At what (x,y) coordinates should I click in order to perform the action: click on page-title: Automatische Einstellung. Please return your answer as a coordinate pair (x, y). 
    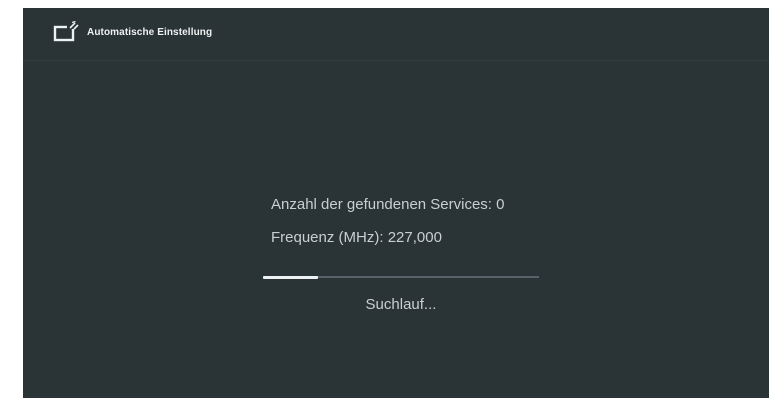
    Looking at the image, I should click on (150, 32).